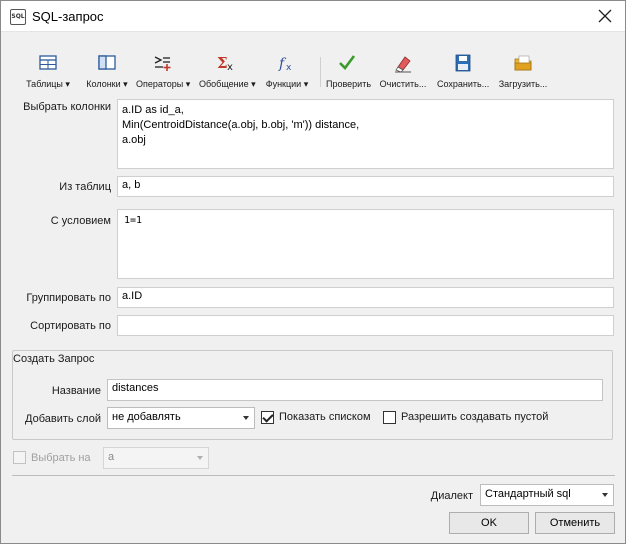  Describe the element at coordinates (153, 110) in the screenshot. I see `select-line-1: a.ID as id_a,` at that location.